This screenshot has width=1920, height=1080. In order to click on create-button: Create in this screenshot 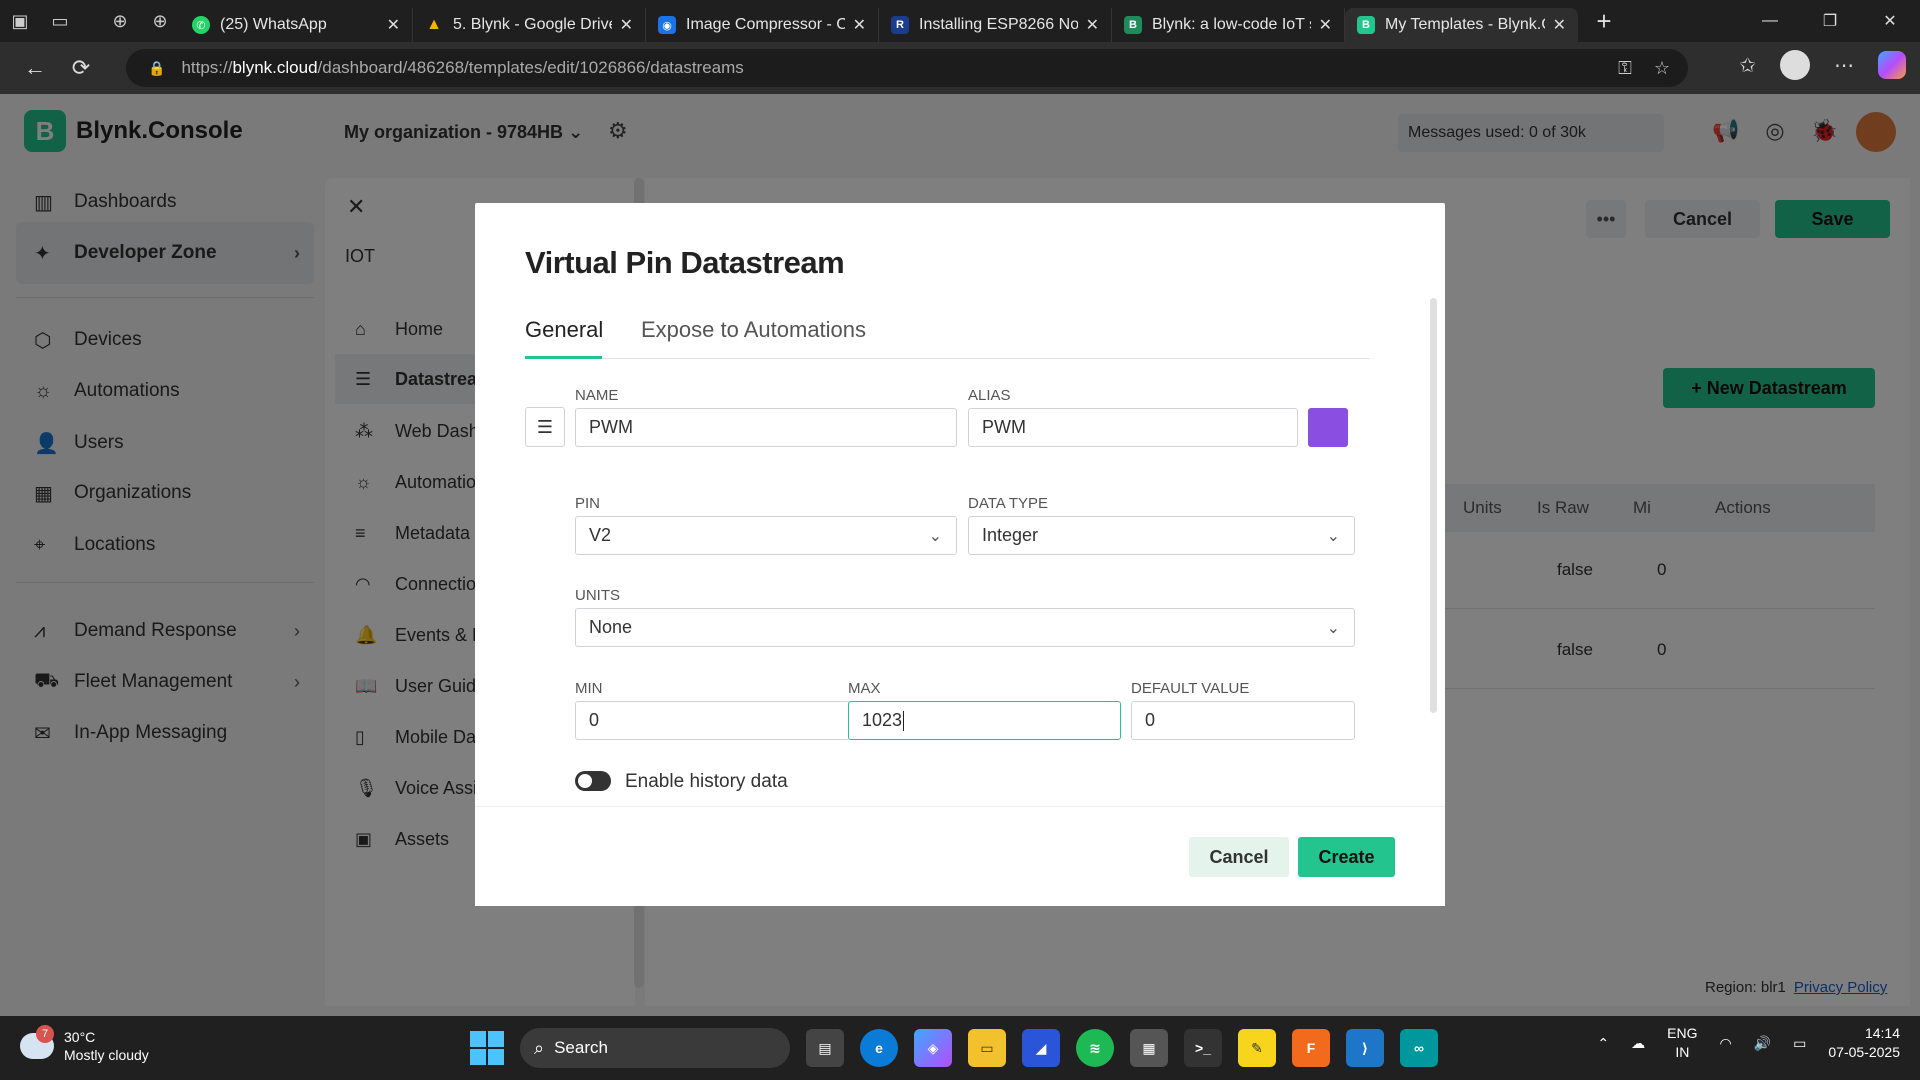, I will do `click(1346, 857)`.